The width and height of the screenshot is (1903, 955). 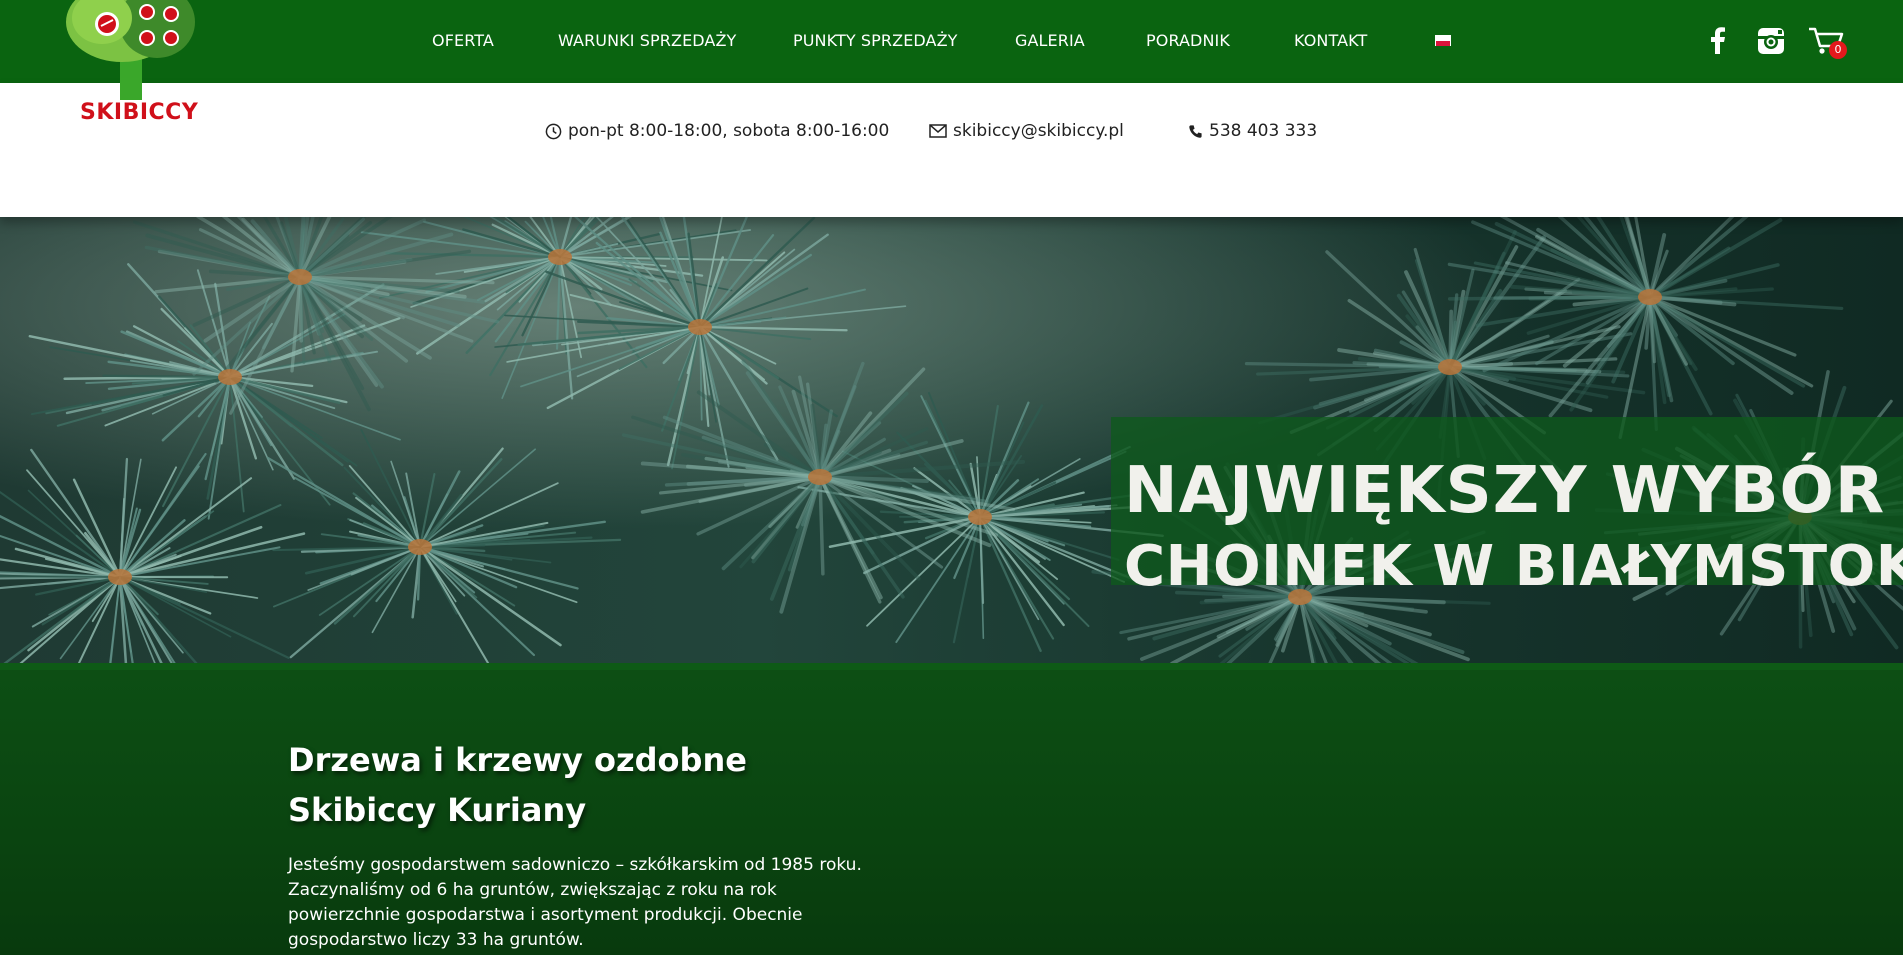 What do you see at coordinates (1771, 41) in the screenshot?
I see `instagram-icon` at bounding box center [1771, 41].